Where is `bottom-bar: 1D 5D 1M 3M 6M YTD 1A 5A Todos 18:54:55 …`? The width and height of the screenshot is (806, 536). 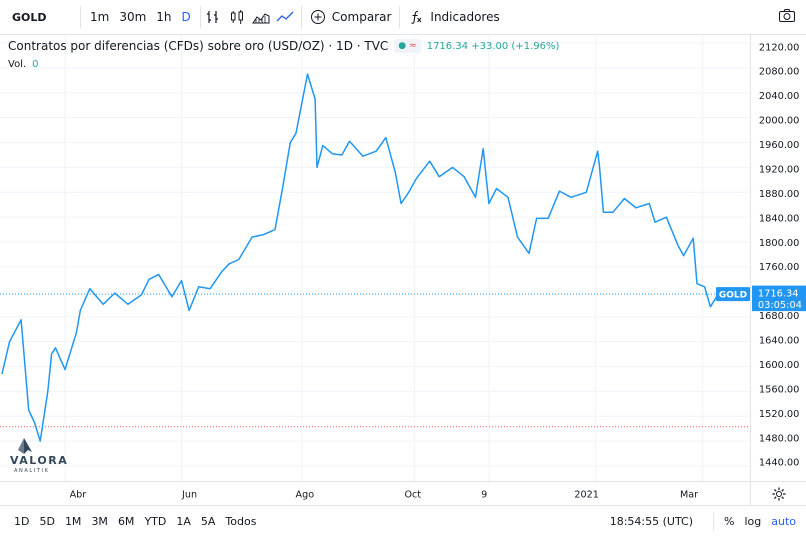
bottom-bar: 1D 5D 1M 3M 6M YTD 1A 5A Todos 18:54:55 … is located at coordinates (403, 520).